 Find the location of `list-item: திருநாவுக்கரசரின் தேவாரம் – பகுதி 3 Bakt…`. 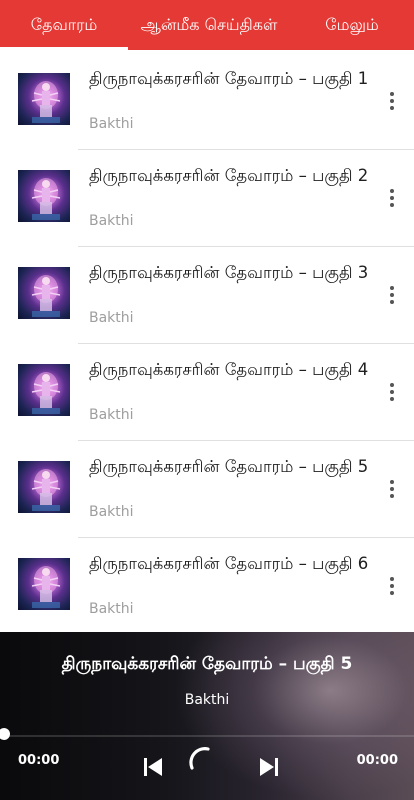

list-item: திருநாவுக்கரசரின் தேவாரம் – பகுதி 3 Bakt… is located at coordinates (207, 295).